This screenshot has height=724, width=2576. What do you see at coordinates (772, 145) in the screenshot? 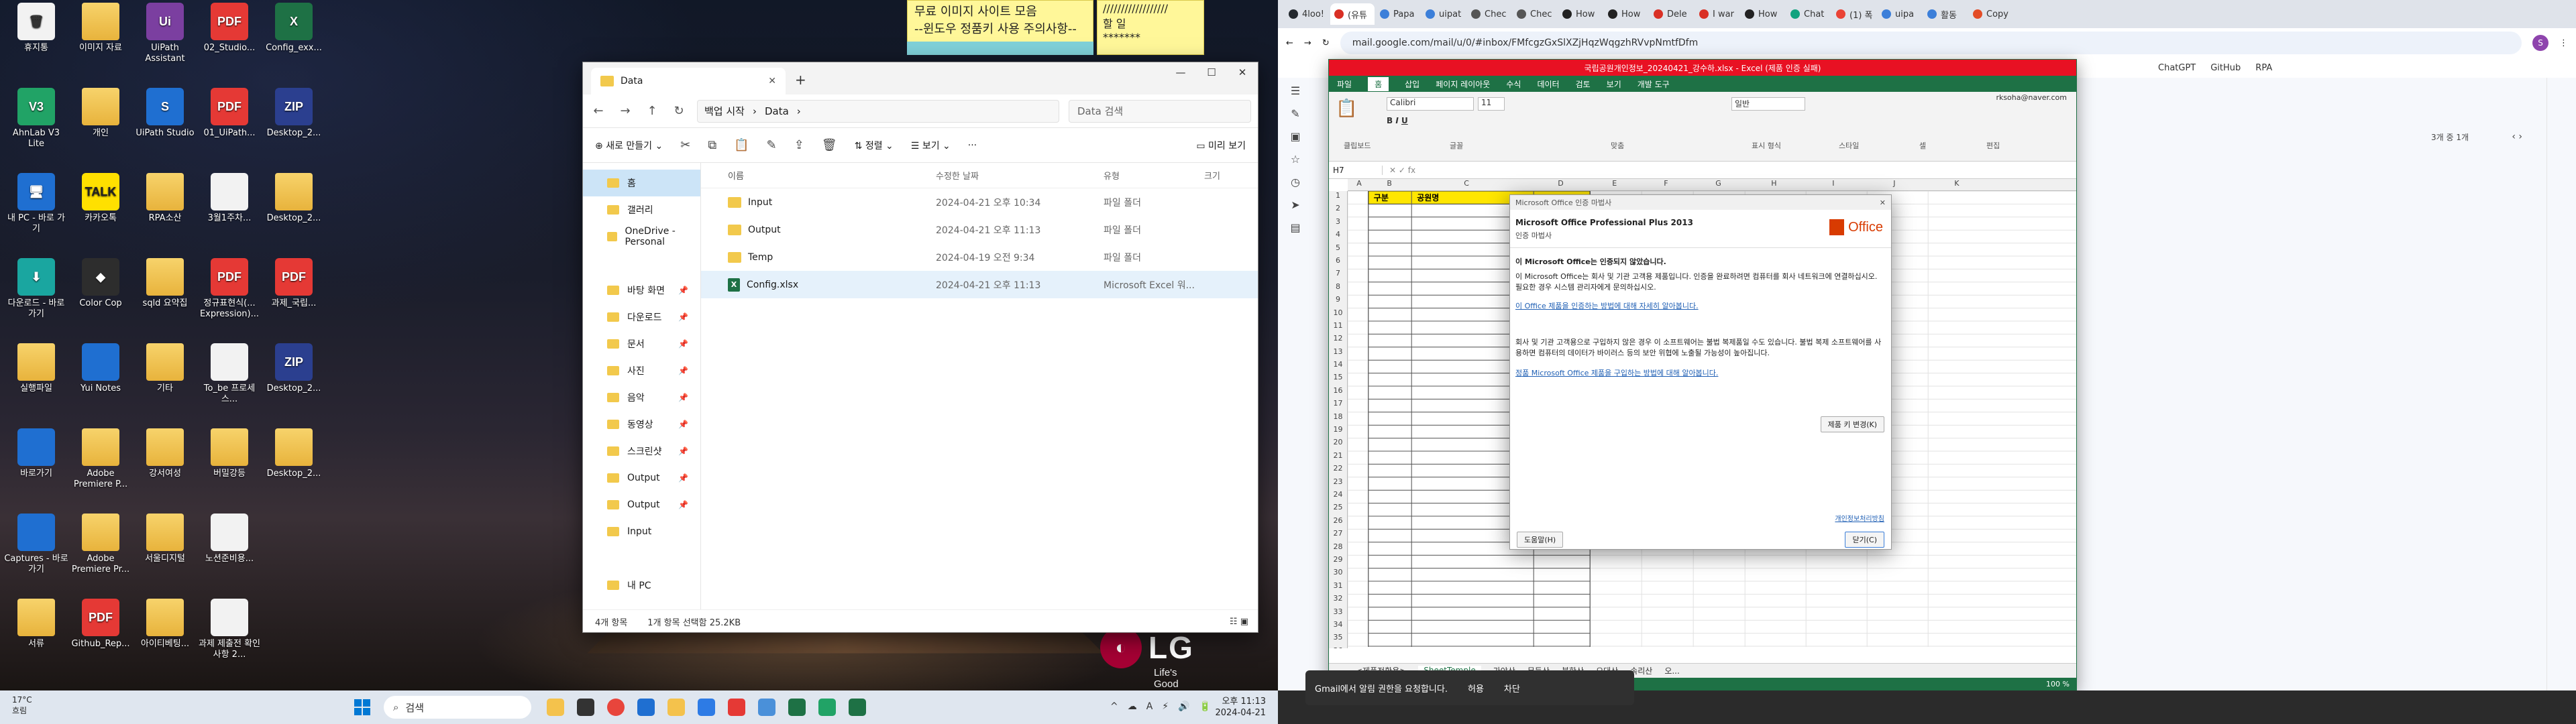
I see `rename-icon: ✎` at bounding box center [772, 145].